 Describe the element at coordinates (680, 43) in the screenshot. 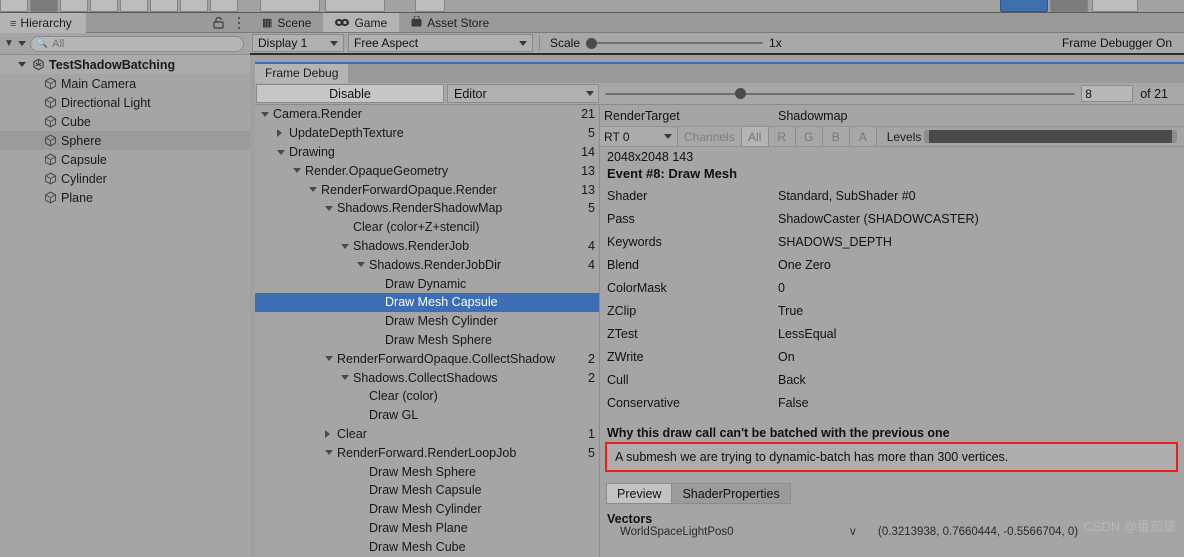

I see `scale-slider-track` at that location.